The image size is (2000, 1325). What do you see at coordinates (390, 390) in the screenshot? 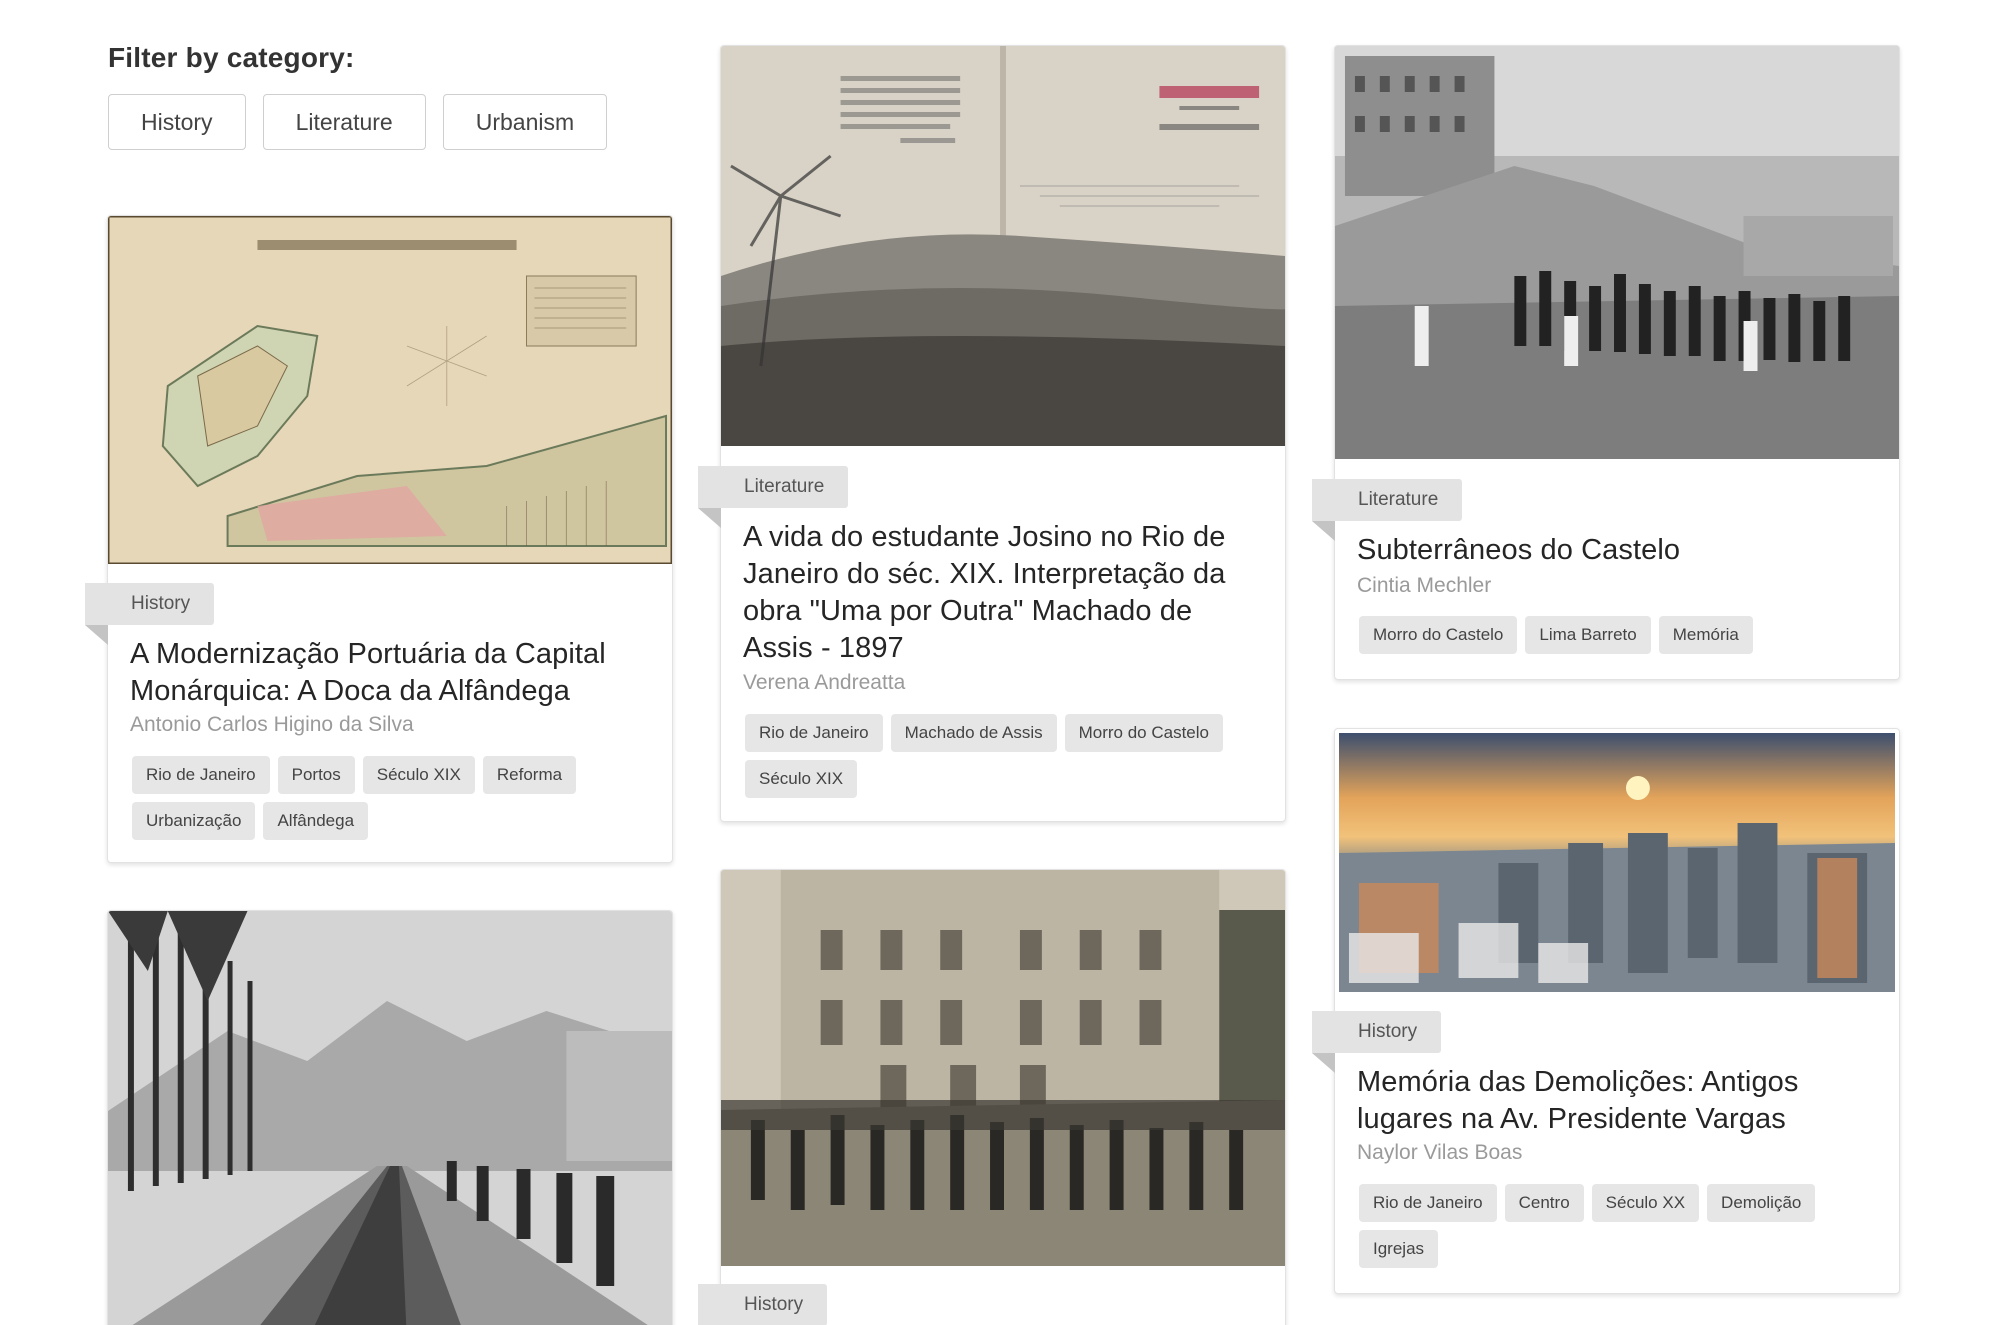
I see `map-image` at bounding box center [390, 390].